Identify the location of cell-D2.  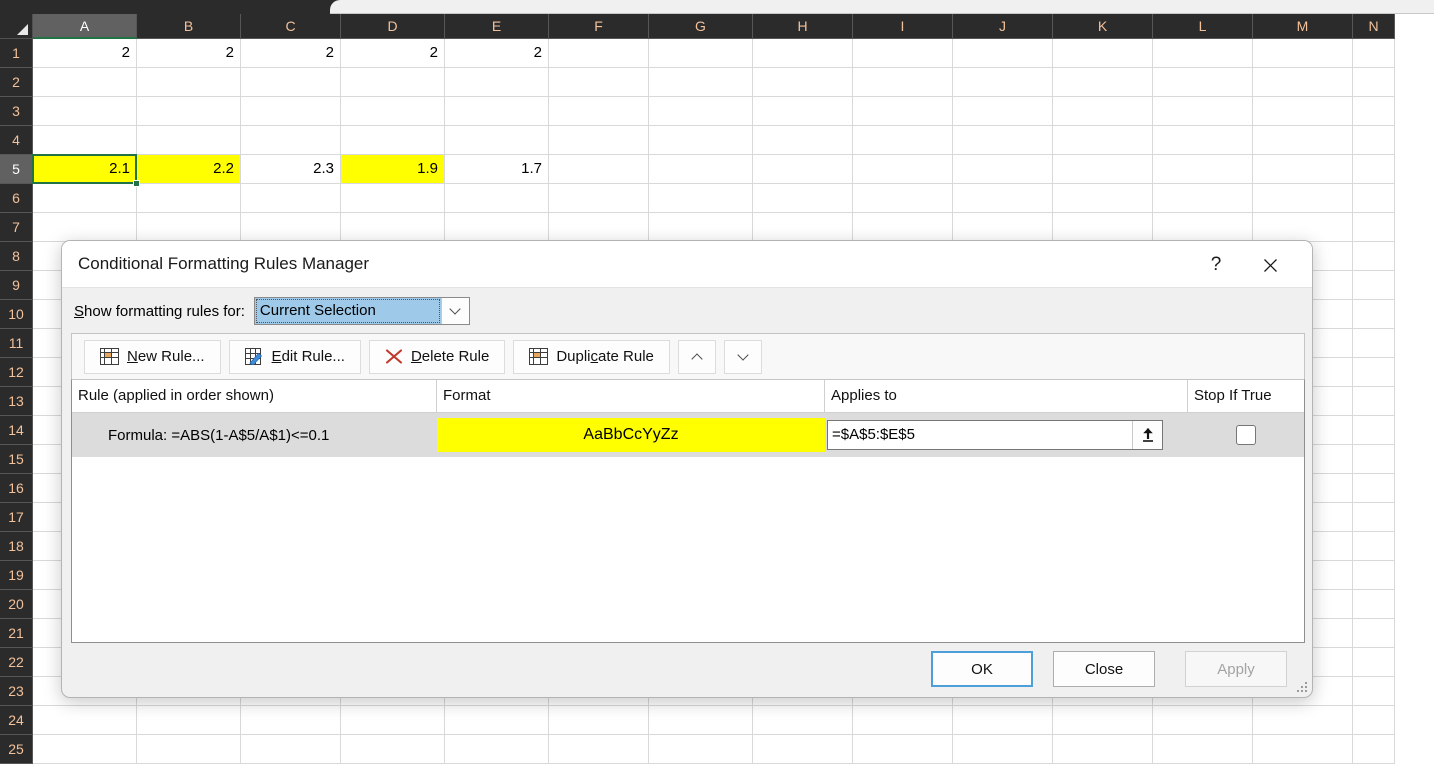
(393, 82).